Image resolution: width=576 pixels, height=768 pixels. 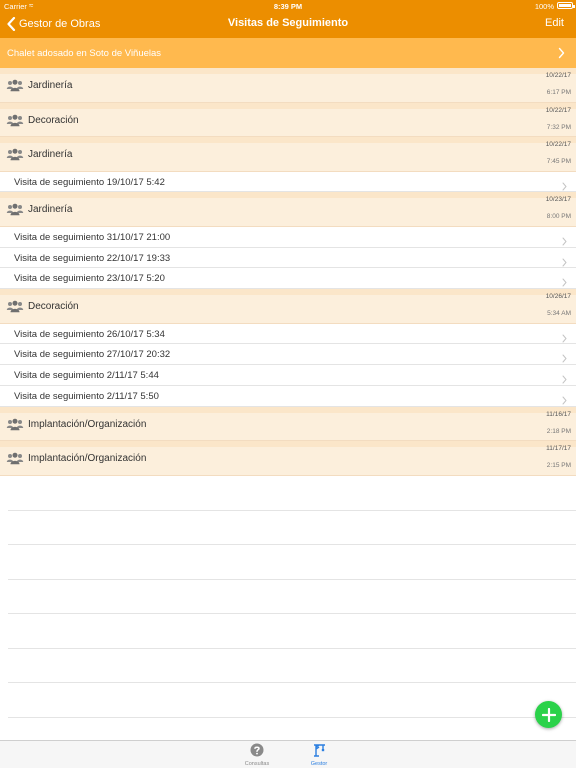 I want to click on status-bar: Carrier ≈ 8:39 PM 100%, so click(x=288, y=6).